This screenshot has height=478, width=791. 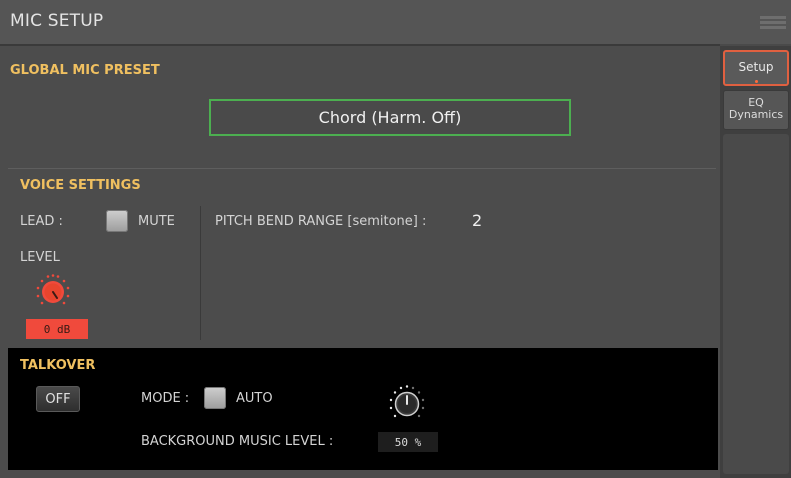 I want to click on background-music-level-value: 50 %, so click(x=408, y=442).